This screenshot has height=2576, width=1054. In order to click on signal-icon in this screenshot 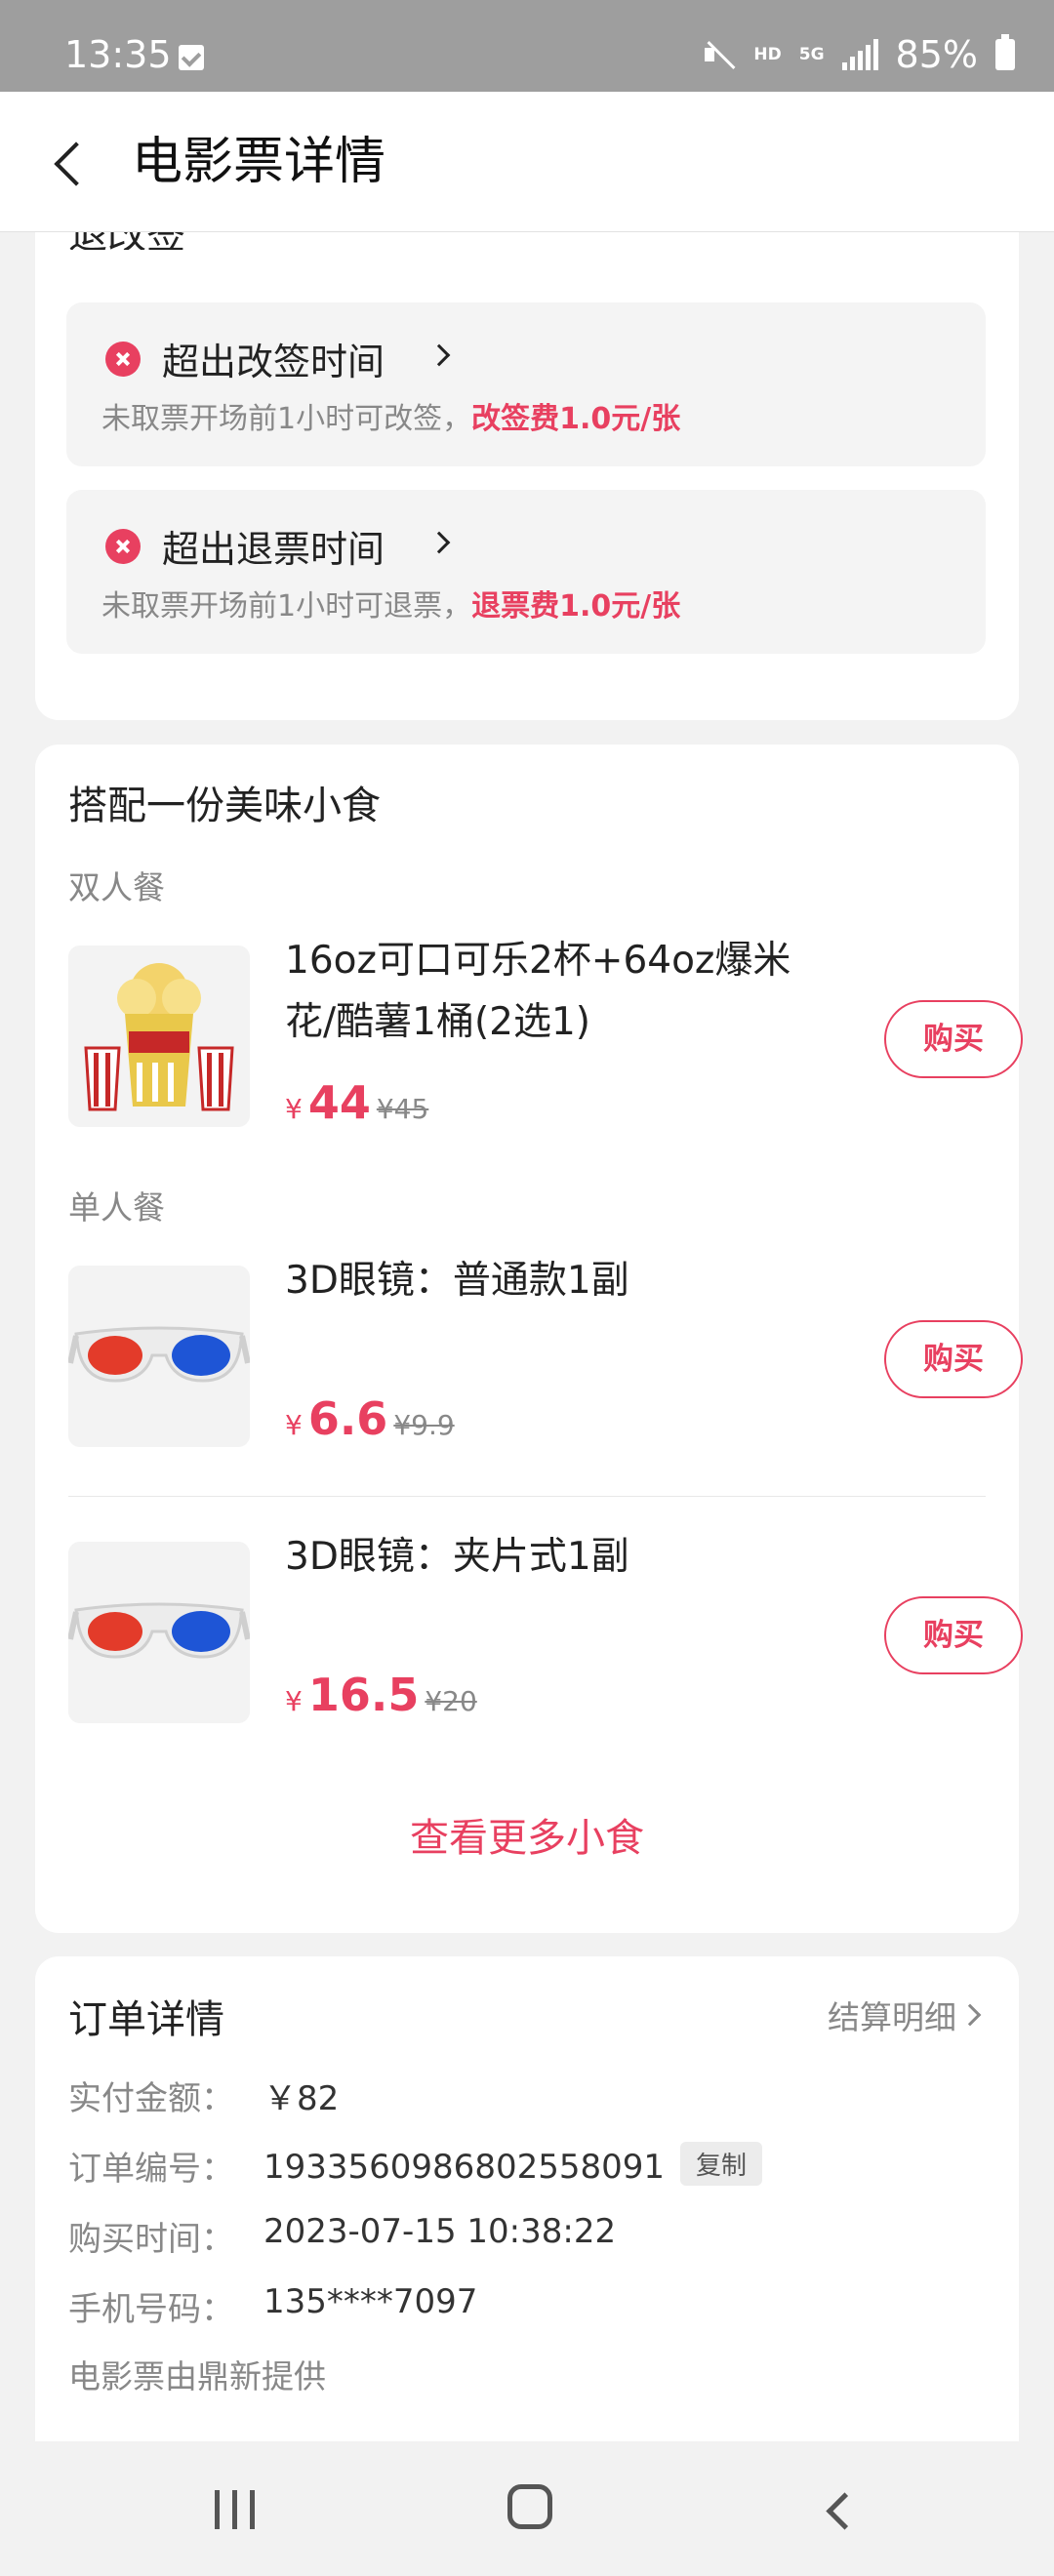, I will do `click(860, 54)`.